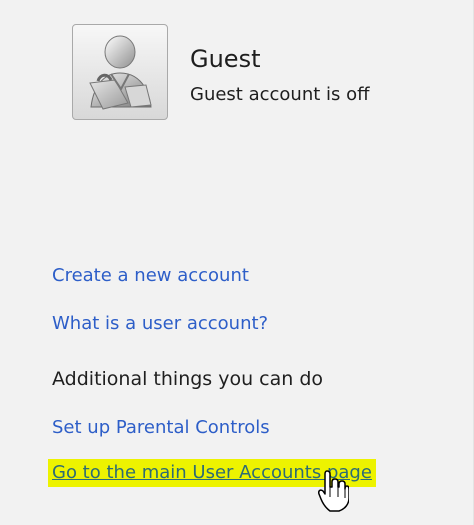 This screenshot has height=525, width=474. Describe the element at coordinates (225, 59) in the screenshot. I see `account-name: Guest` at that location.